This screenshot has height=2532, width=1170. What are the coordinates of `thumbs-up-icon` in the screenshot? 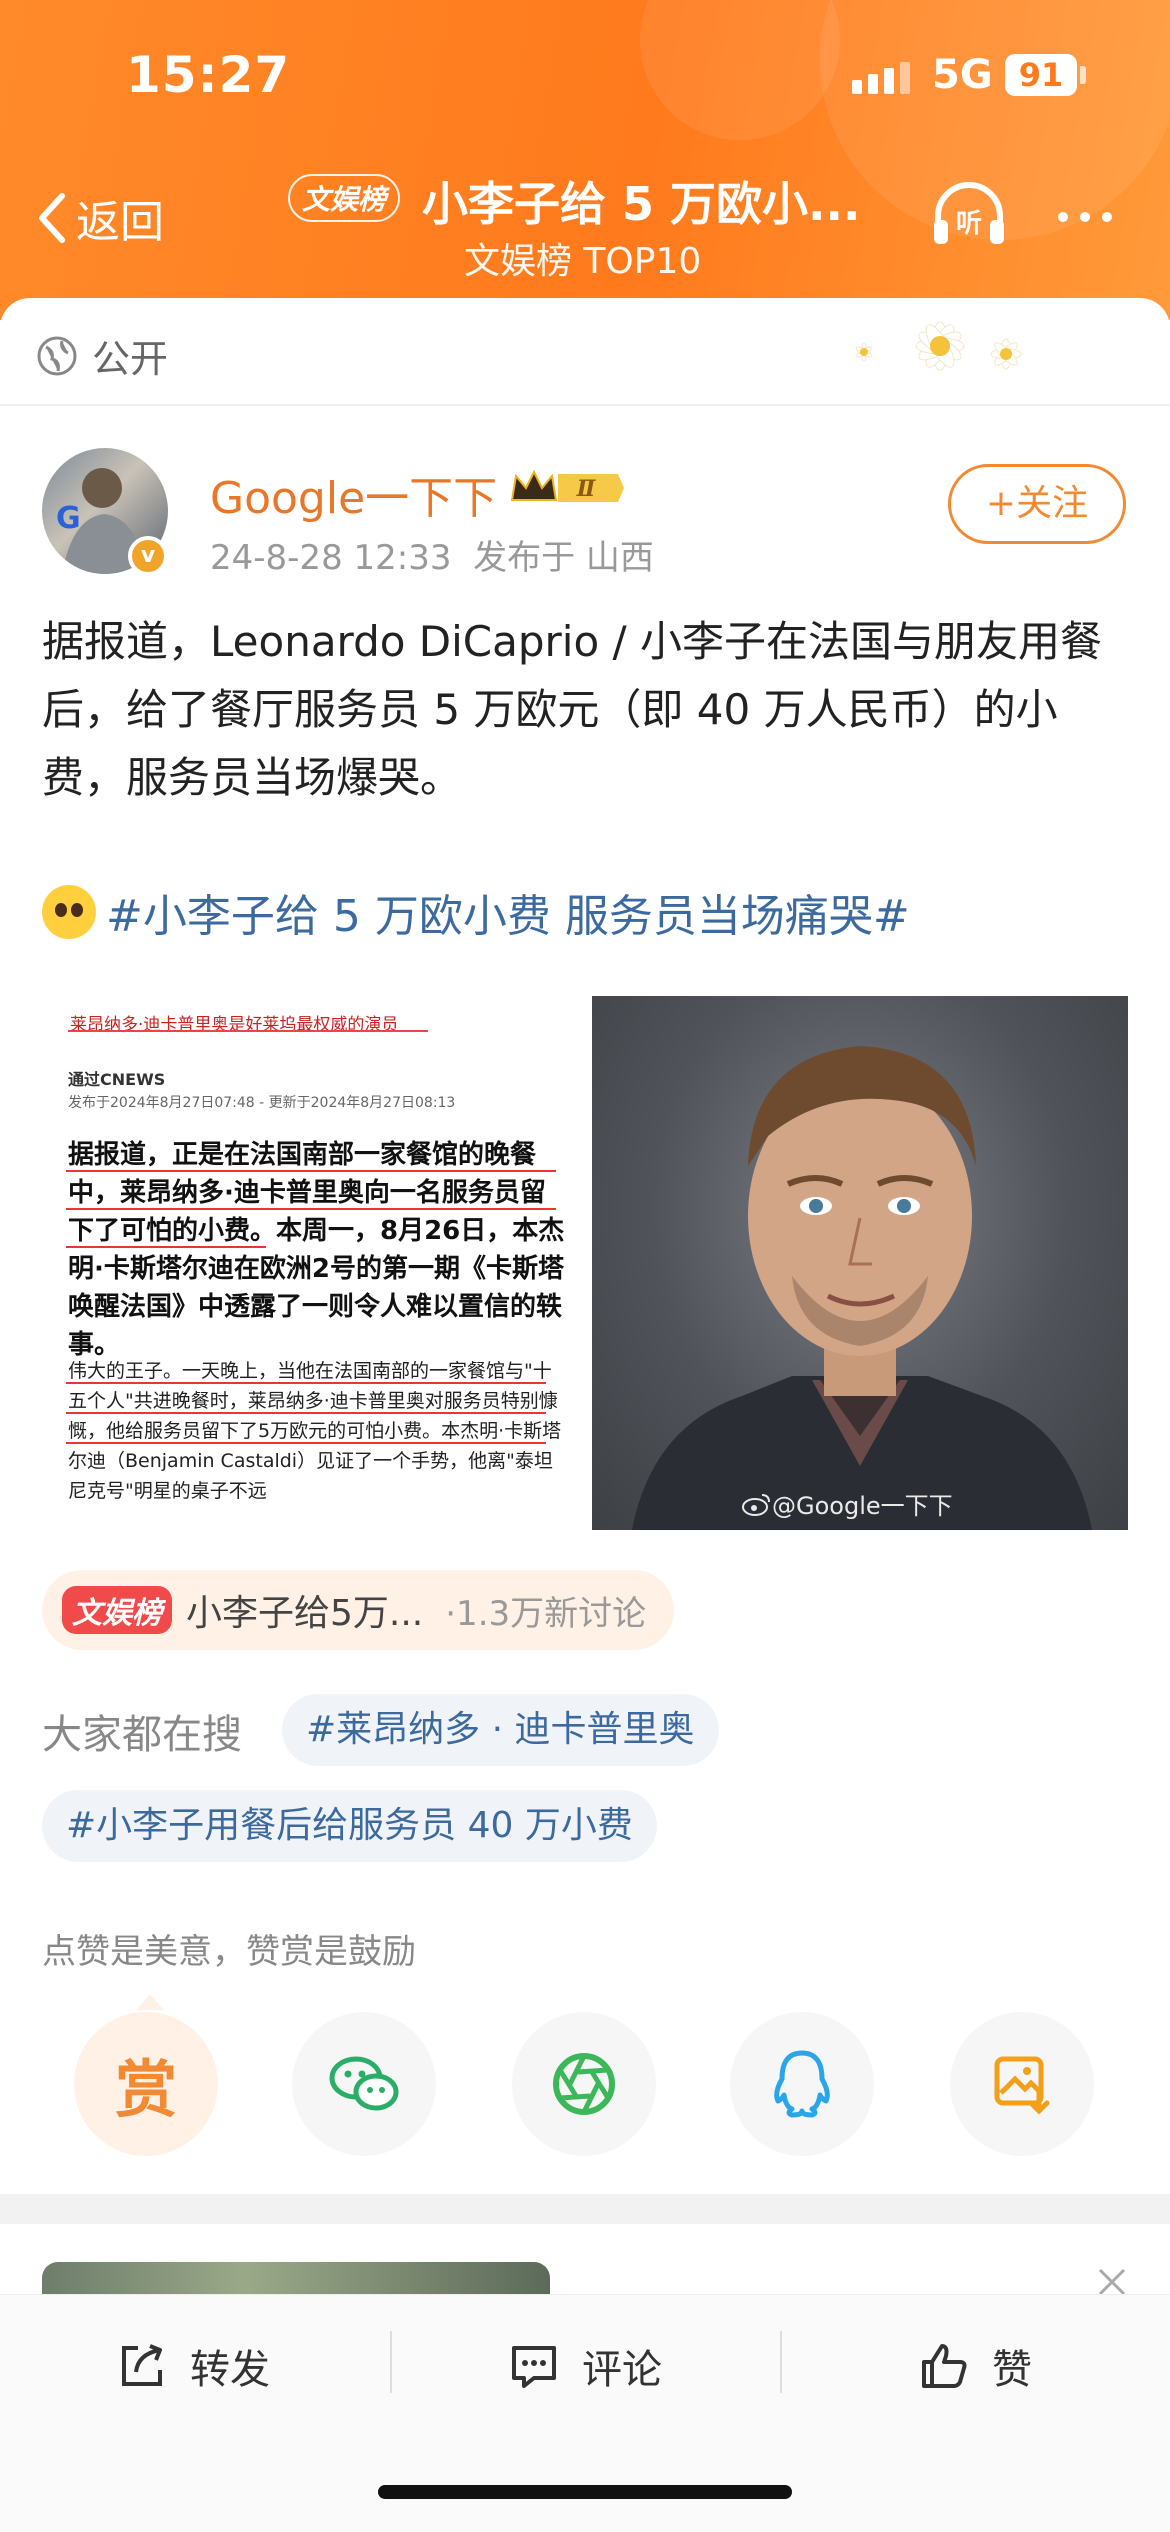 It's located at (944, 2366).